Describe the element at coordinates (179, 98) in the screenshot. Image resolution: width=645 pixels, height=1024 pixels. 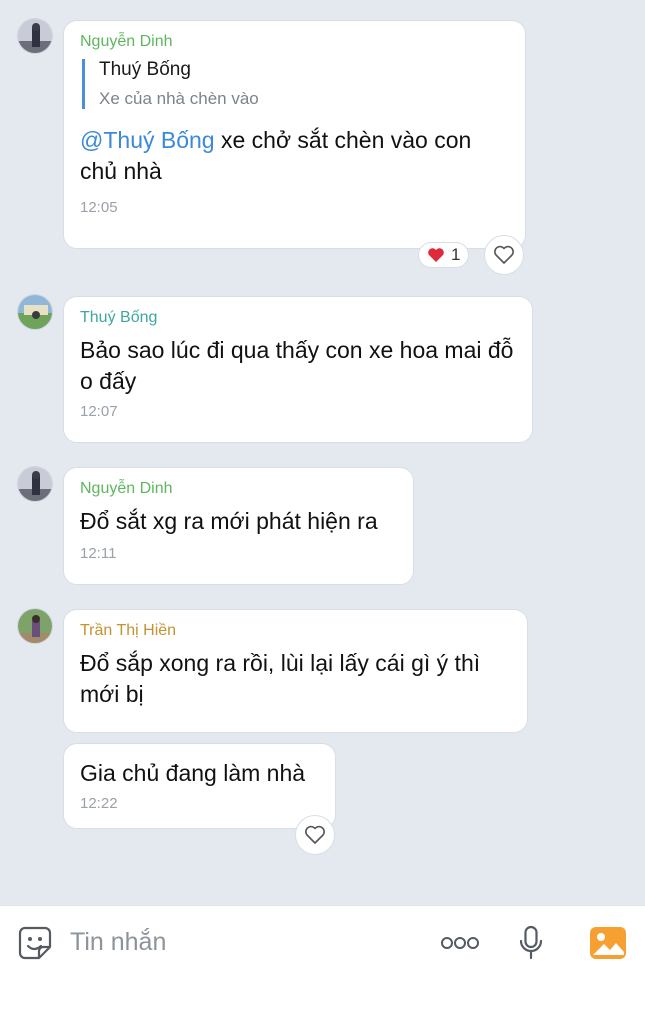
I see `quote-text: Xe của nhà chèn vào` at that location.